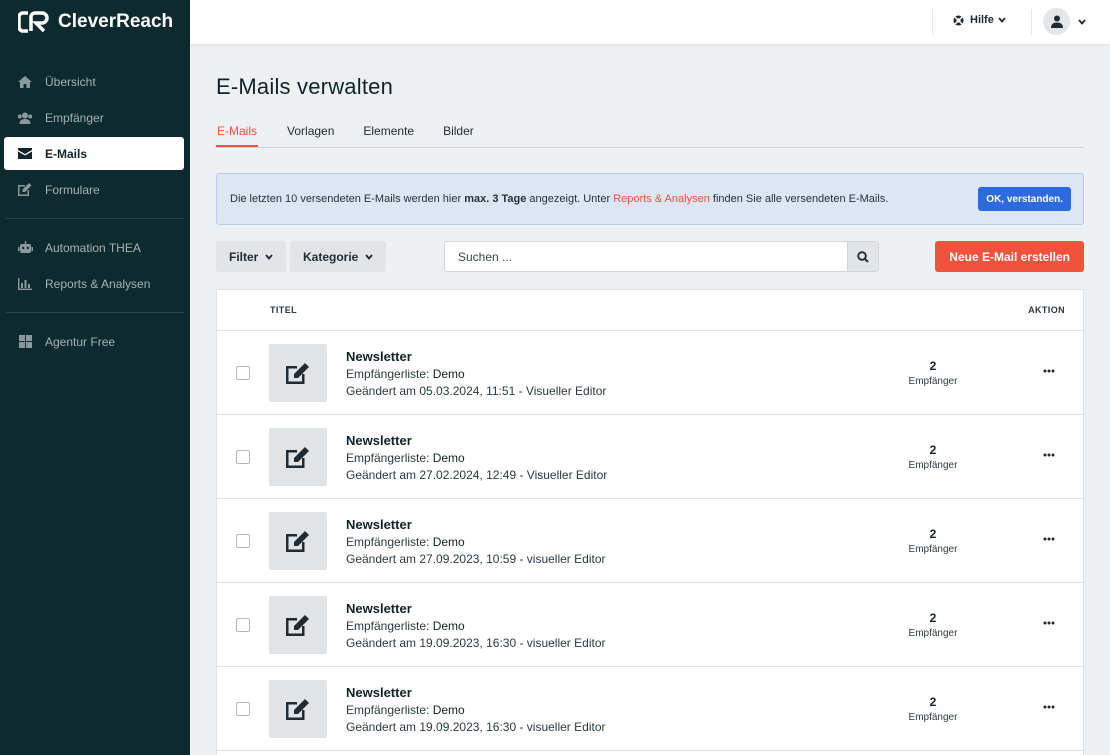  I want to click on sidebar-item-label: Automation THEA, so click(93, 247).